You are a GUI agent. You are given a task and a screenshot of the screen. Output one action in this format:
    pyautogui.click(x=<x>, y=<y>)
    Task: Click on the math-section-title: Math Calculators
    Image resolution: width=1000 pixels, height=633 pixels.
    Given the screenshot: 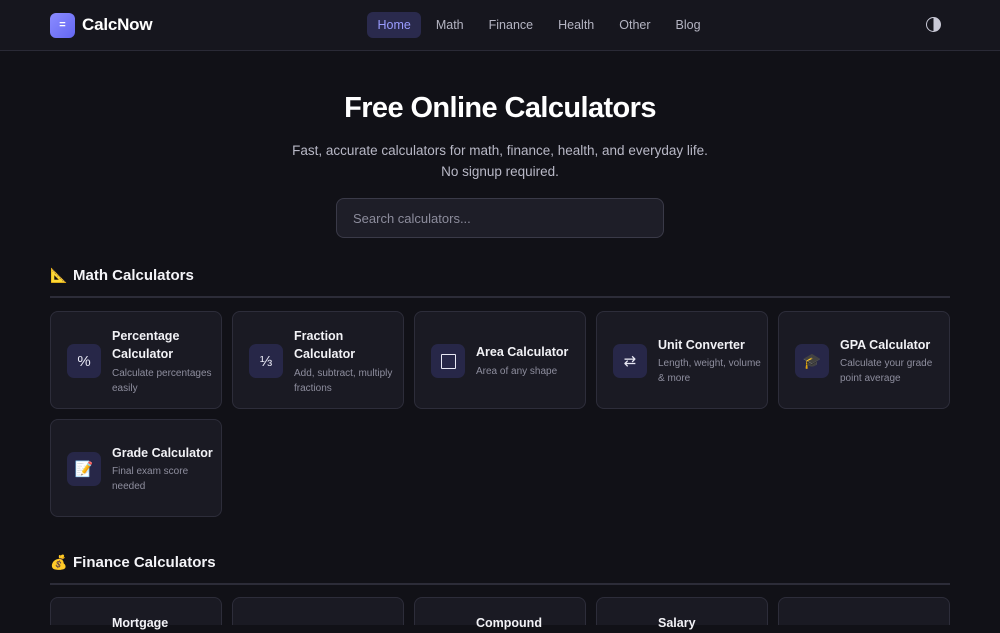 What is the action you would take?
    pyautogui.click(x=133, y=275)
    